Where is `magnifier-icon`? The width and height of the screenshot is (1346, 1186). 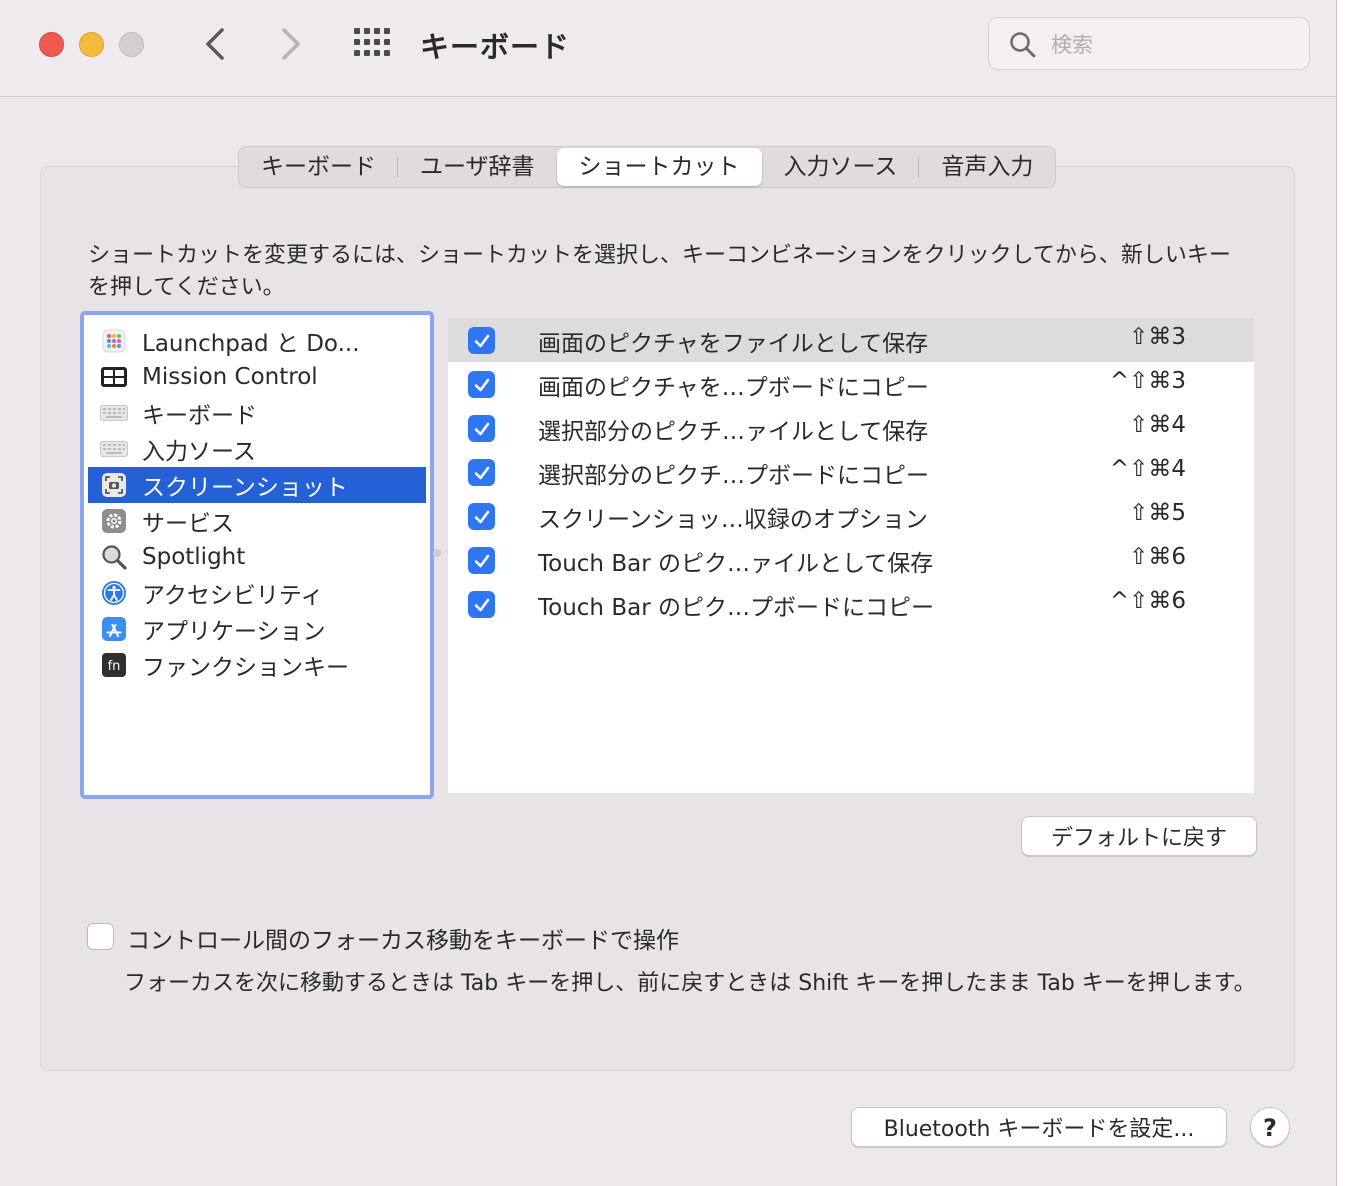 magnifier-icon is located at coordinates (114, 557).